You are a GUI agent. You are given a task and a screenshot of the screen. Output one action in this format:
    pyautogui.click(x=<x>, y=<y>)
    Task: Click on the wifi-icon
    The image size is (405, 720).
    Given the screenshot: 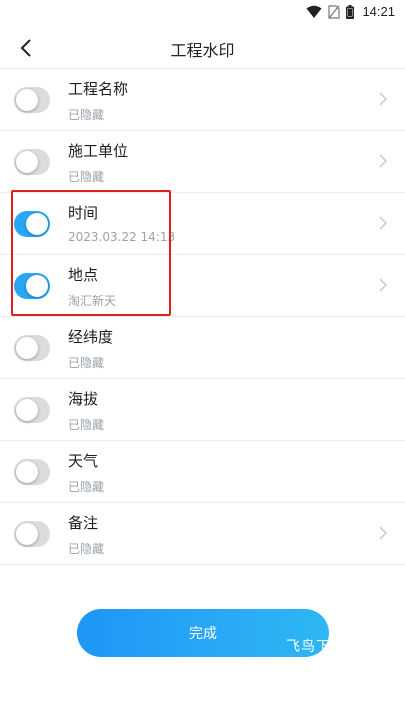 What is the action you would take?
    pyautogui.click(x=314, y=11)
    